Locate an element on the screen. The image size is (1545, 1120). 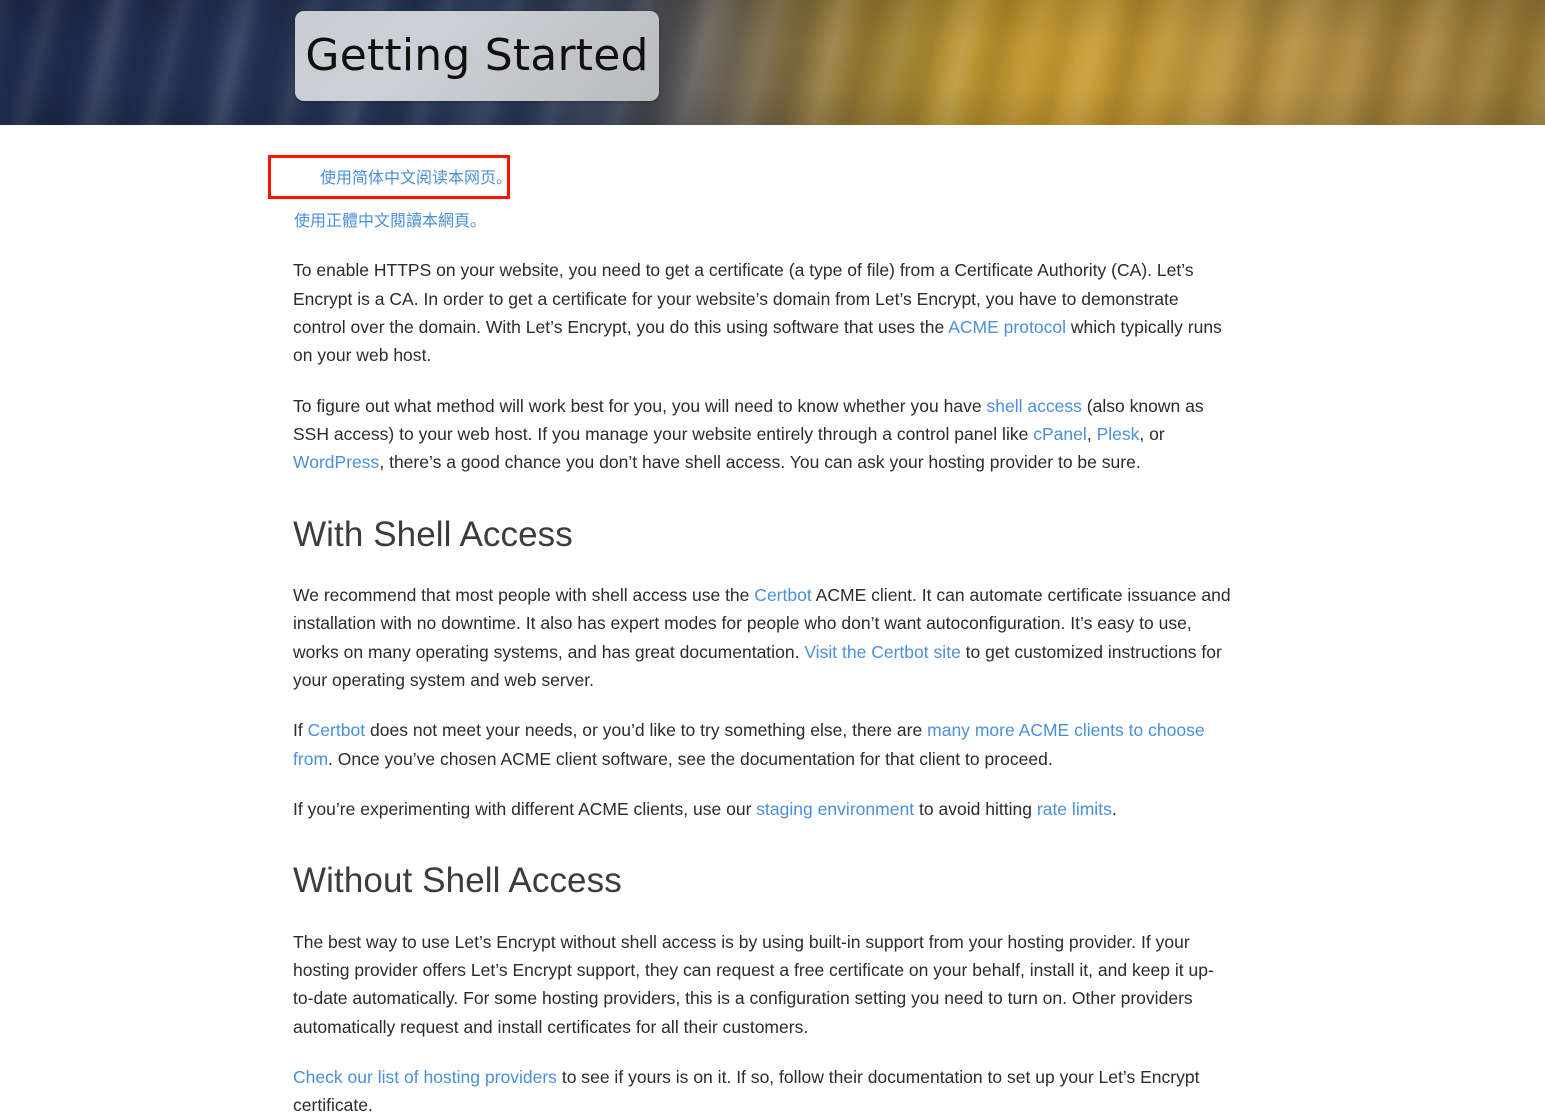
traditional-chinese-link-row: 使用正體中文閱讀本網頁。 is located at coordinates (763, 222).